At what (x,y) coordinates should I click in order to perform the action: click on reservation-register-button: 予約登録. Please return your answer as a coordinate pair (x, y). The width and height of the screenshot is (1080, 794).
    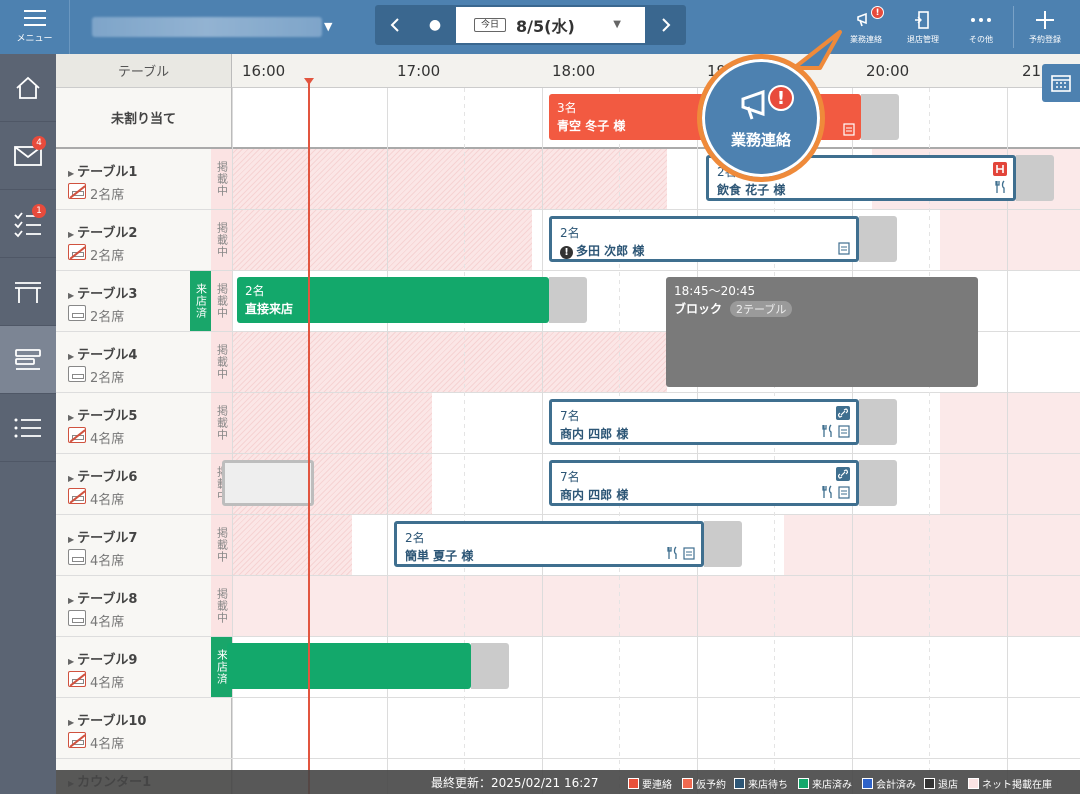
    Looking at the image, I should click on (1045, 27).